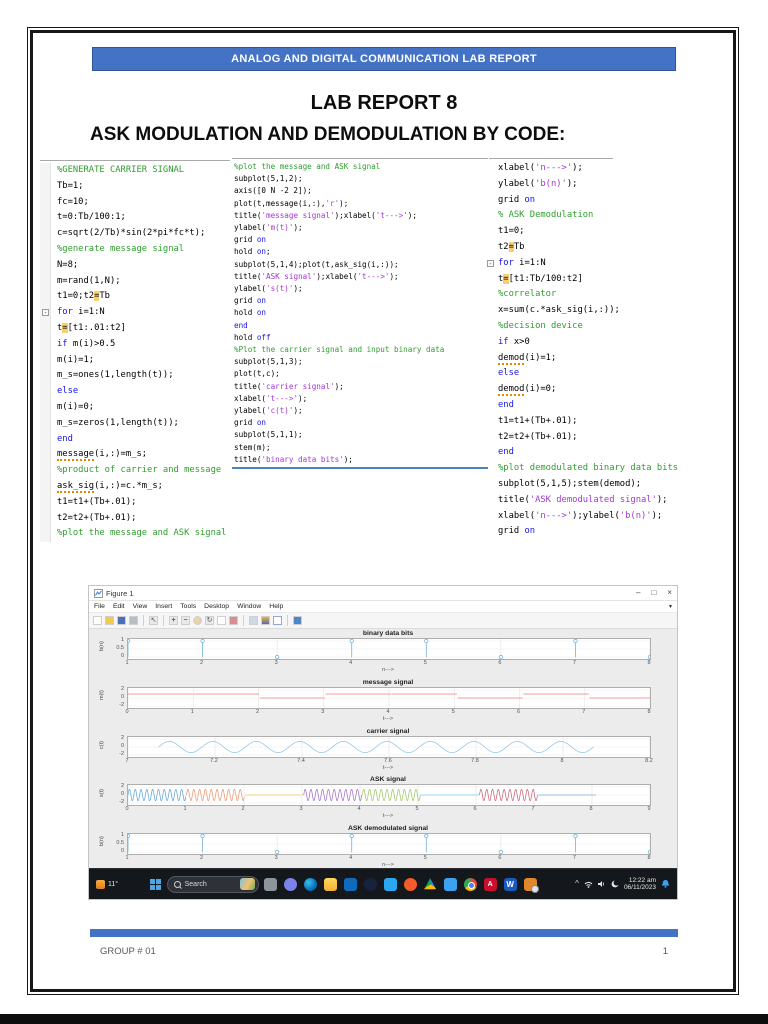 Image resolution: width=768 pixels, height=1024 pixels. What do you see at coordinates (140, 606) in the screenshot?
I see `menu-view: View` at bounding box center [140, 606].